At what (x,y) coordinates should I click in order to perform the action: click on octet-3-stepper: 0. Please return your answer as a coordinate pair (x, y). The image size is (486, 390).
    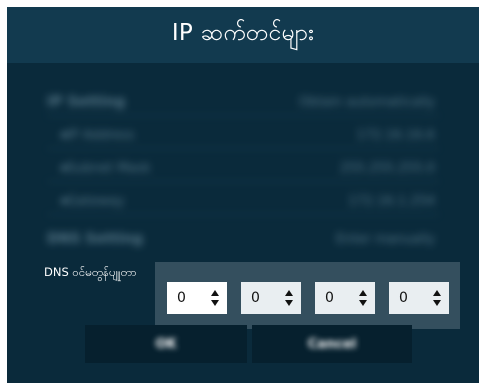
    Looking at the image, I should click on (345, 298).